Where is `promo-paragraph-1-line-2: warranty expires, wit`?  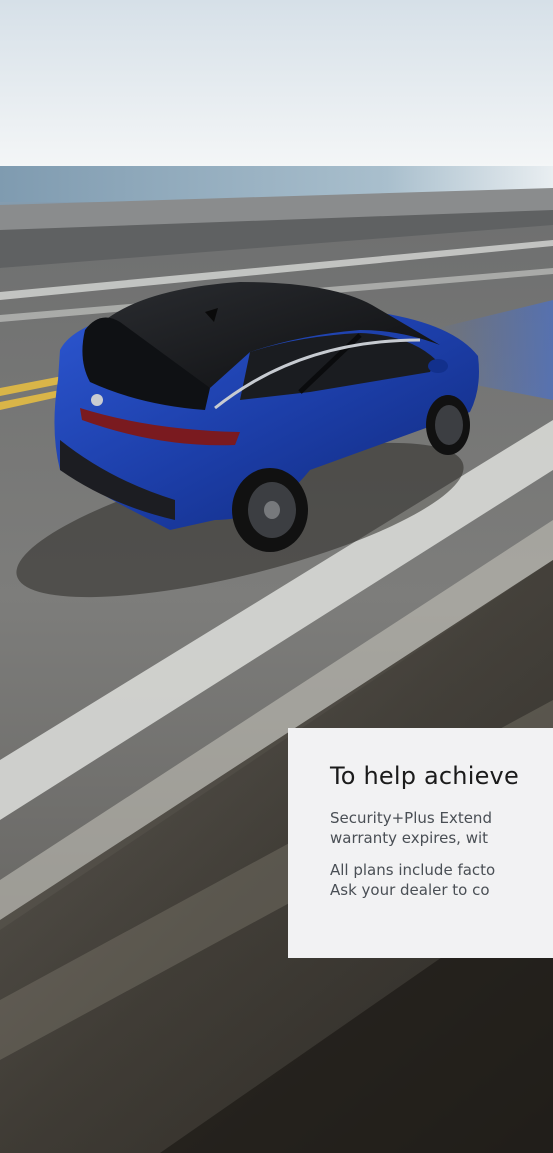 promo-paragraph-1-line-2: warranty expires, wit is located at coordinates (409, 838).